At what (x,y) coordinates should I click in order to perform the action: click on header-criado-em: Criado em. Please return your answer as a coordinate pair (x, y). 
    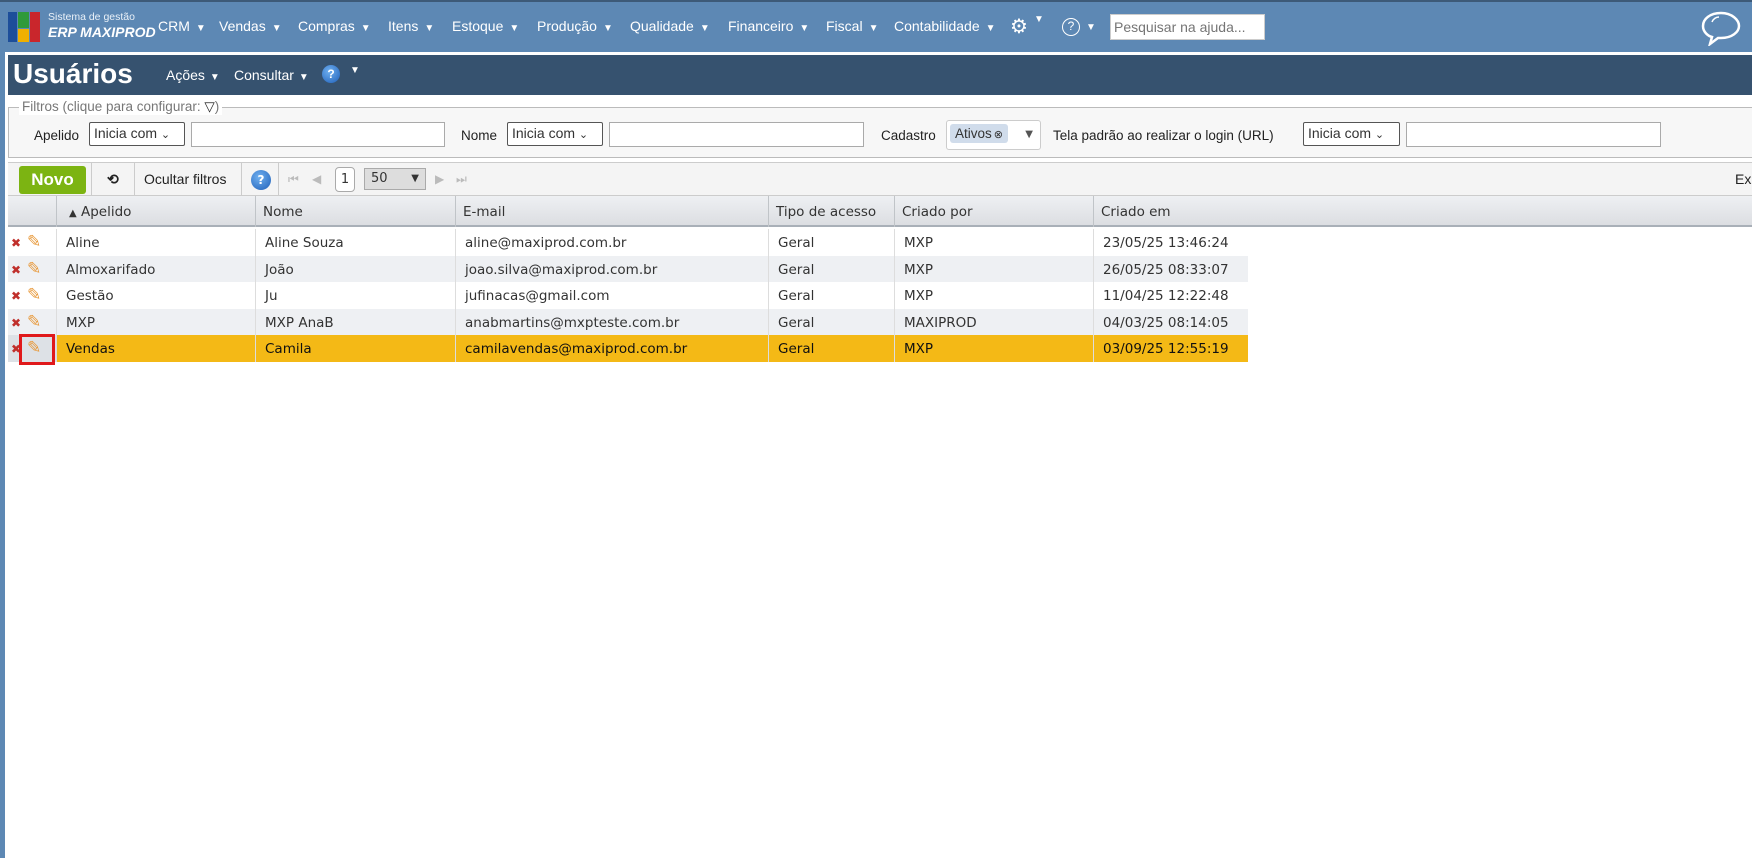
    Looking at the image, I should click on (1422, 211).